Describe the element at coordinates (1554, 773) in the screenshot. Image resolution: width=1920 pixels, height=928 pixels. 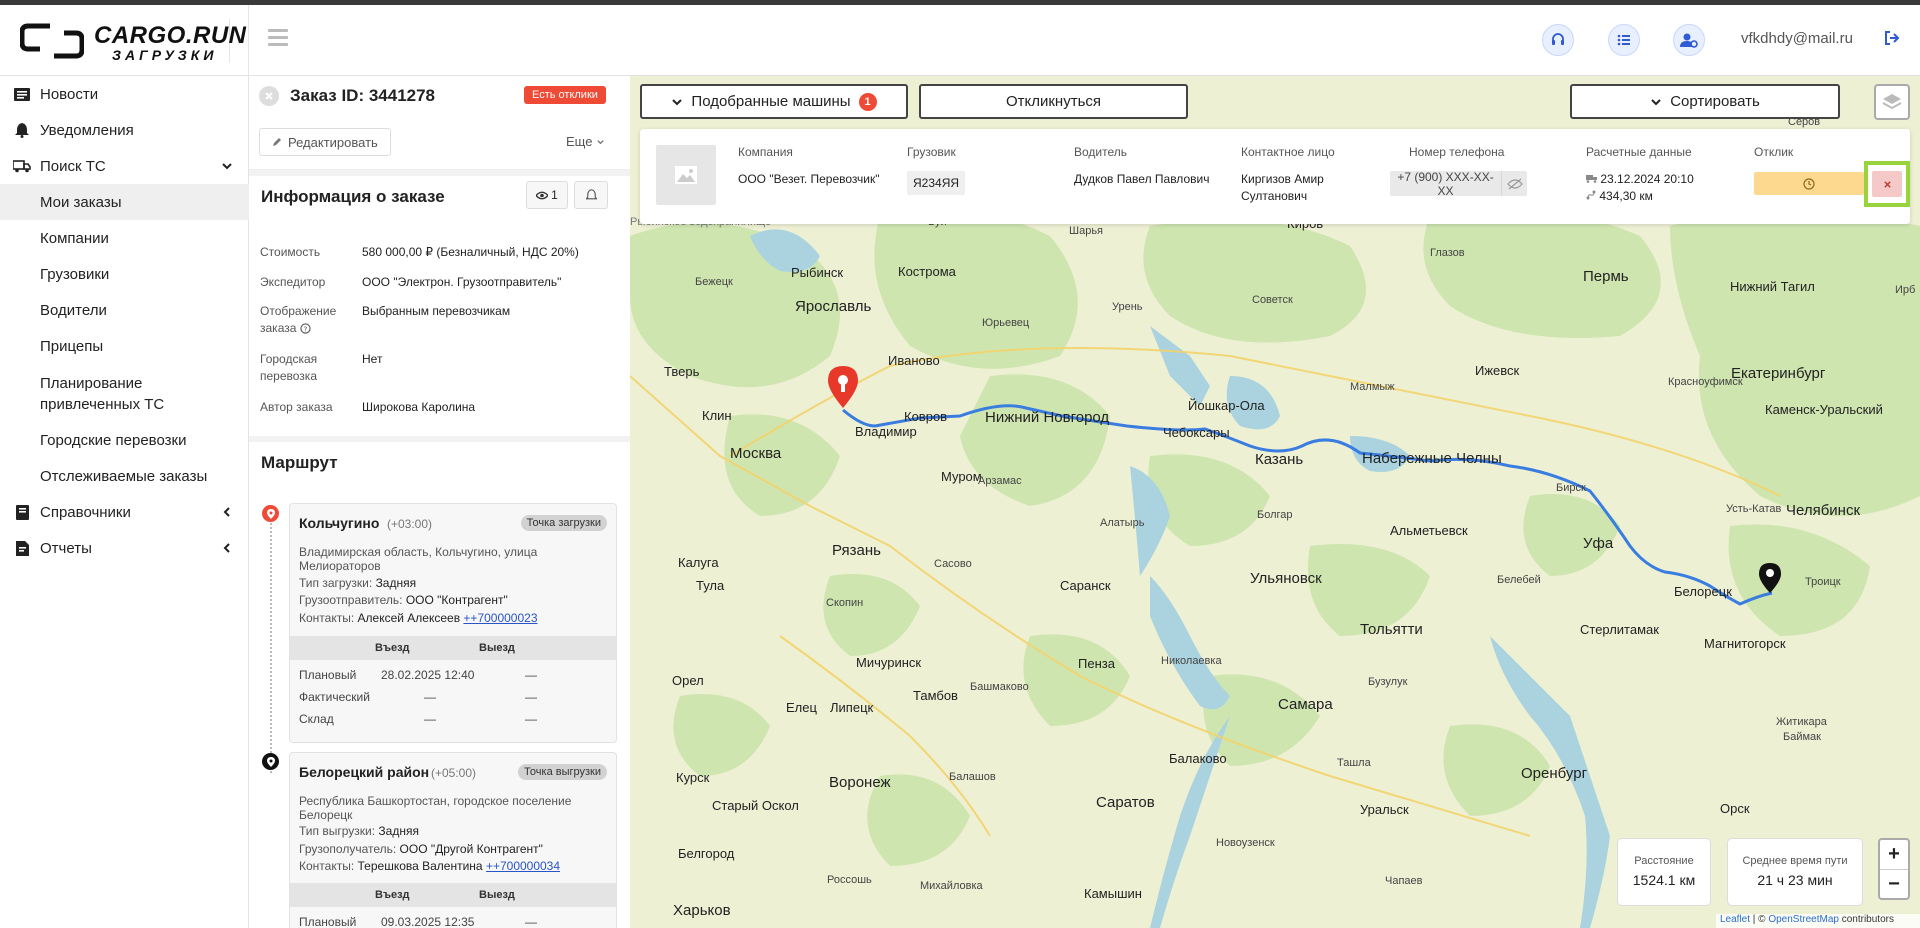
I see `map-city-label: Оренбург` at that location.